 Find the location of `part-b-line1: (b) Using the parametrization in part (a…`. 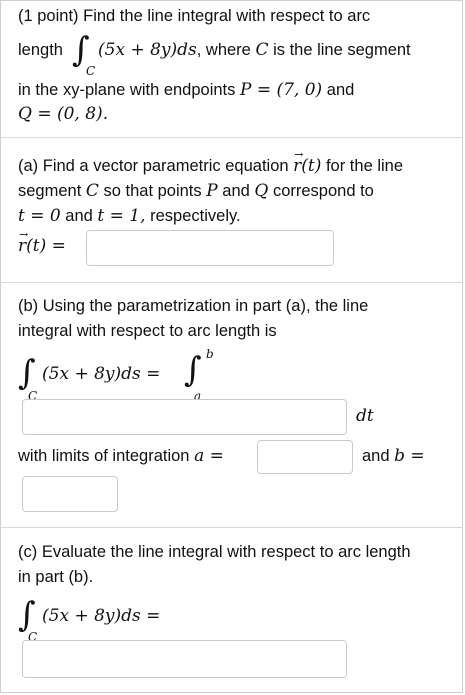

part-b-line1: (b) Using the parametrization in part (a… is located at coordinates (193, 306).